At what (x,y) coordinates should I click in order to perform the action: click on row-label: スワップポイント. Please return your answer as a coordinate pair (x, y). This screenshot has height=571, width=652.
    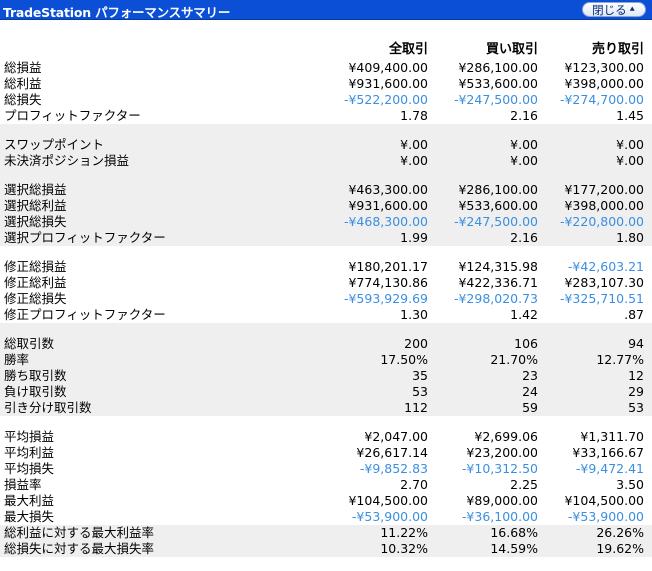
    Looking at the image, I should click on (54, 144).